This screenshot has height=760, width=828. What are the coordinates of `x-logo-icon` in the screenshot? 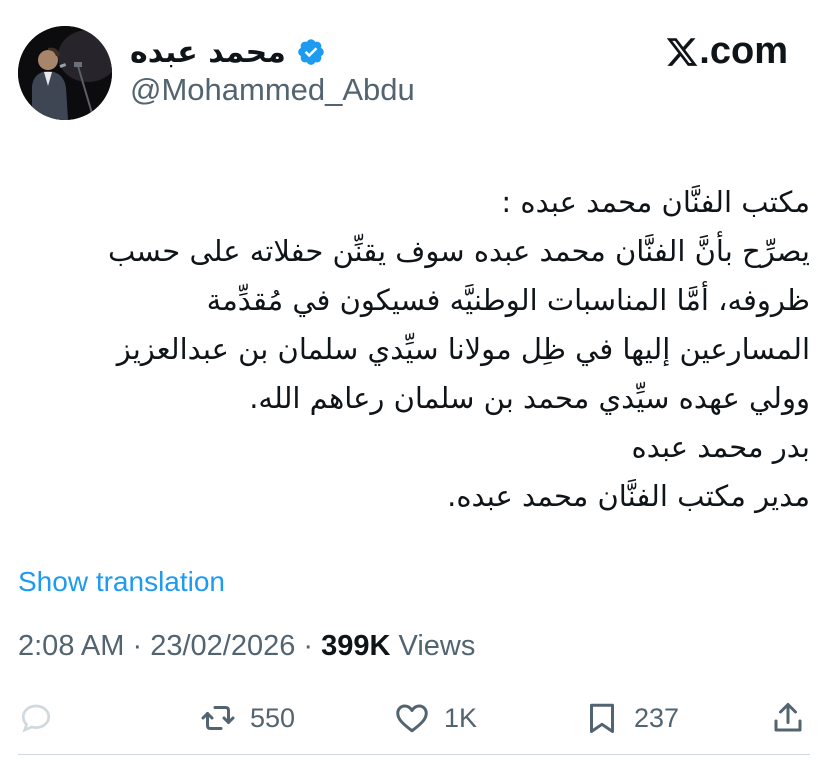 It's located at (682, 52).